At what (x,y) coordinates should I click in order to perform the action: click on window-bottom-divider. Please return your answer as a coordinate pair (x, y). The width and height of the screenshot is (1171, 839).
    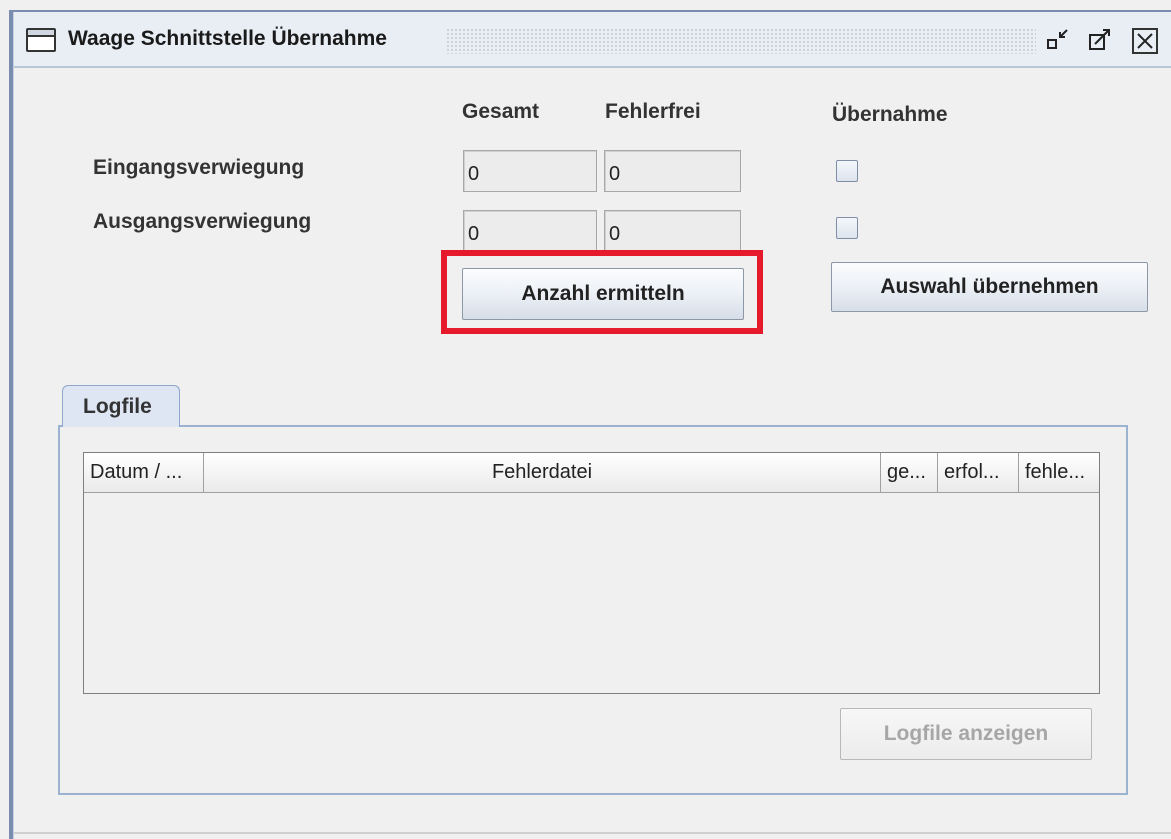
    Looking at the image, I should click on (592, 833).